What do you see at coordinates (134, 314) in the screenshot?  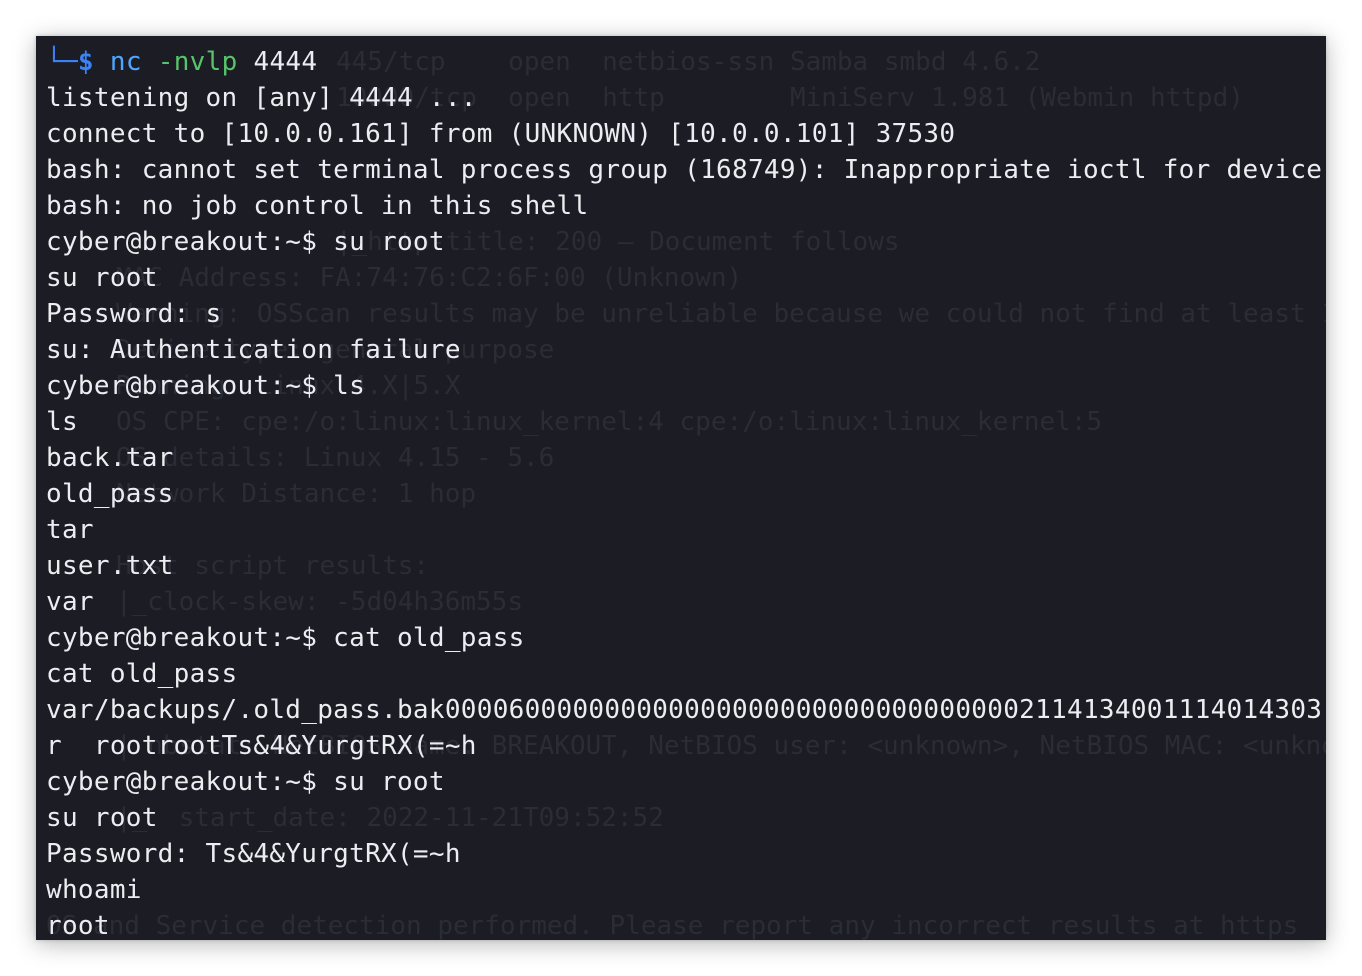 I see `output-line: Password: s` at bounding box center [134, 314].